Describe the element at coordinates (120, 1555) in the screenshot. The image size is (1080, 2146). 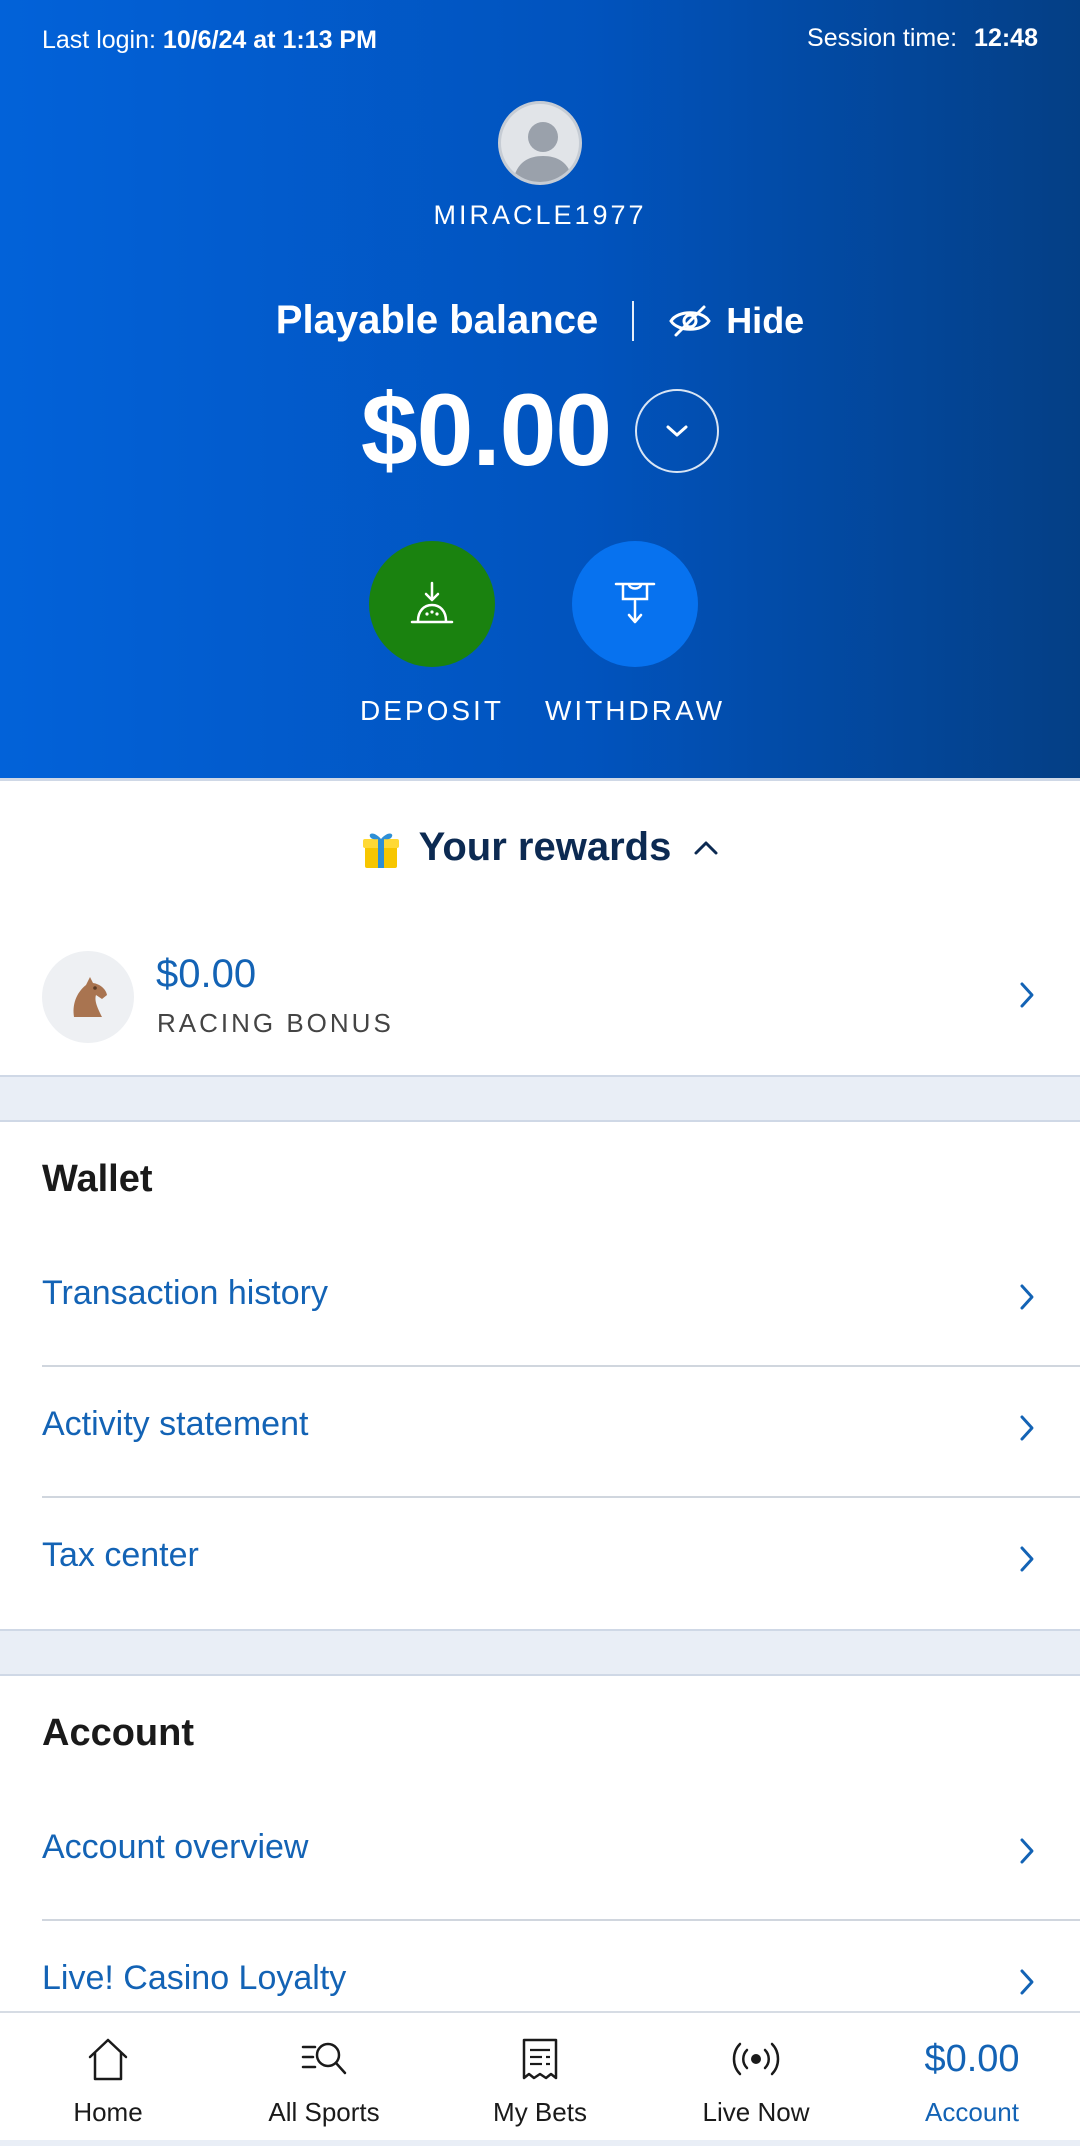
I see `row-label: Tax center` at that location.